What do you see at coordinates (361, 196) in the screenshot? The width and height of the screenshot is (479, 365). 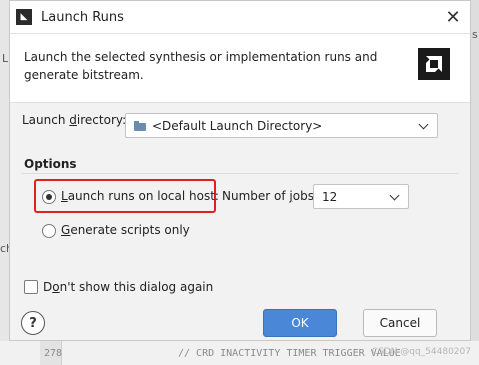 I see `number-of-jobs-dropdown: 12` at bounding box center [361, 196].